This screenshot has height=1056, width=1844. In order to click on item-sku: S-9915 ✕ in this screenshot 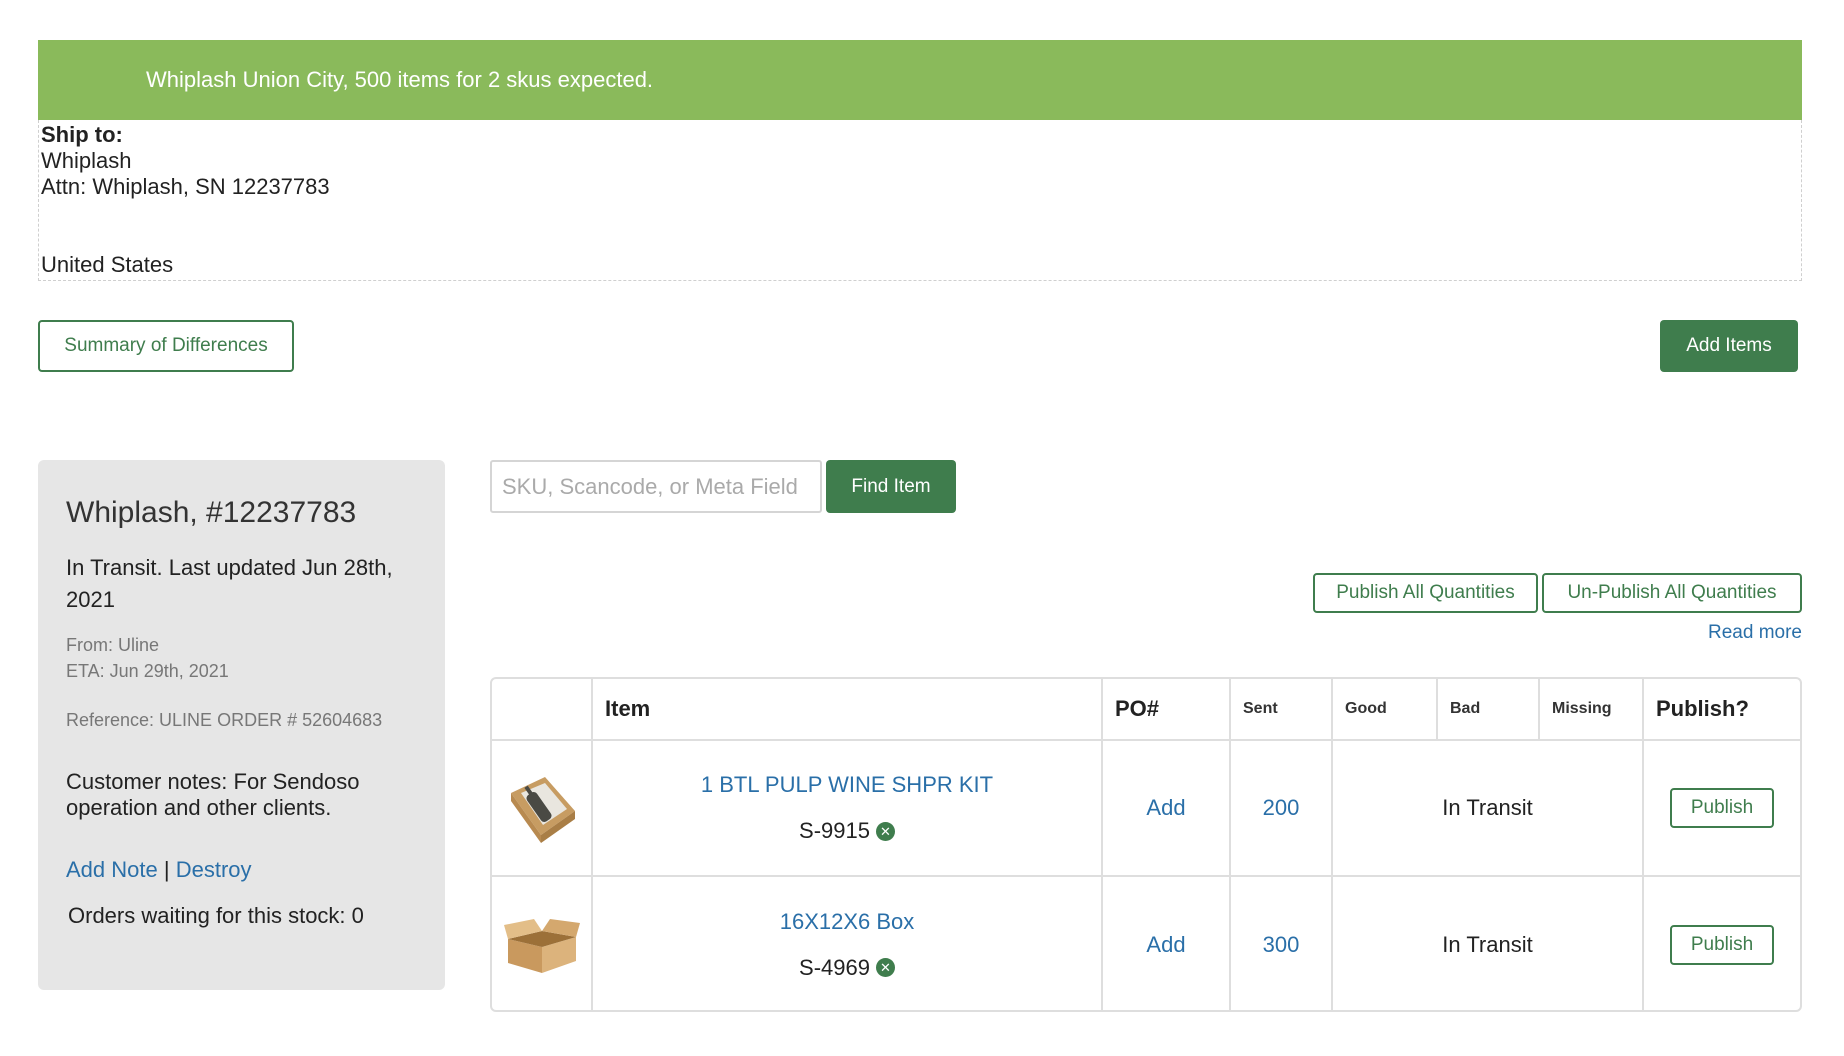, I will do `click(847, 831)`.